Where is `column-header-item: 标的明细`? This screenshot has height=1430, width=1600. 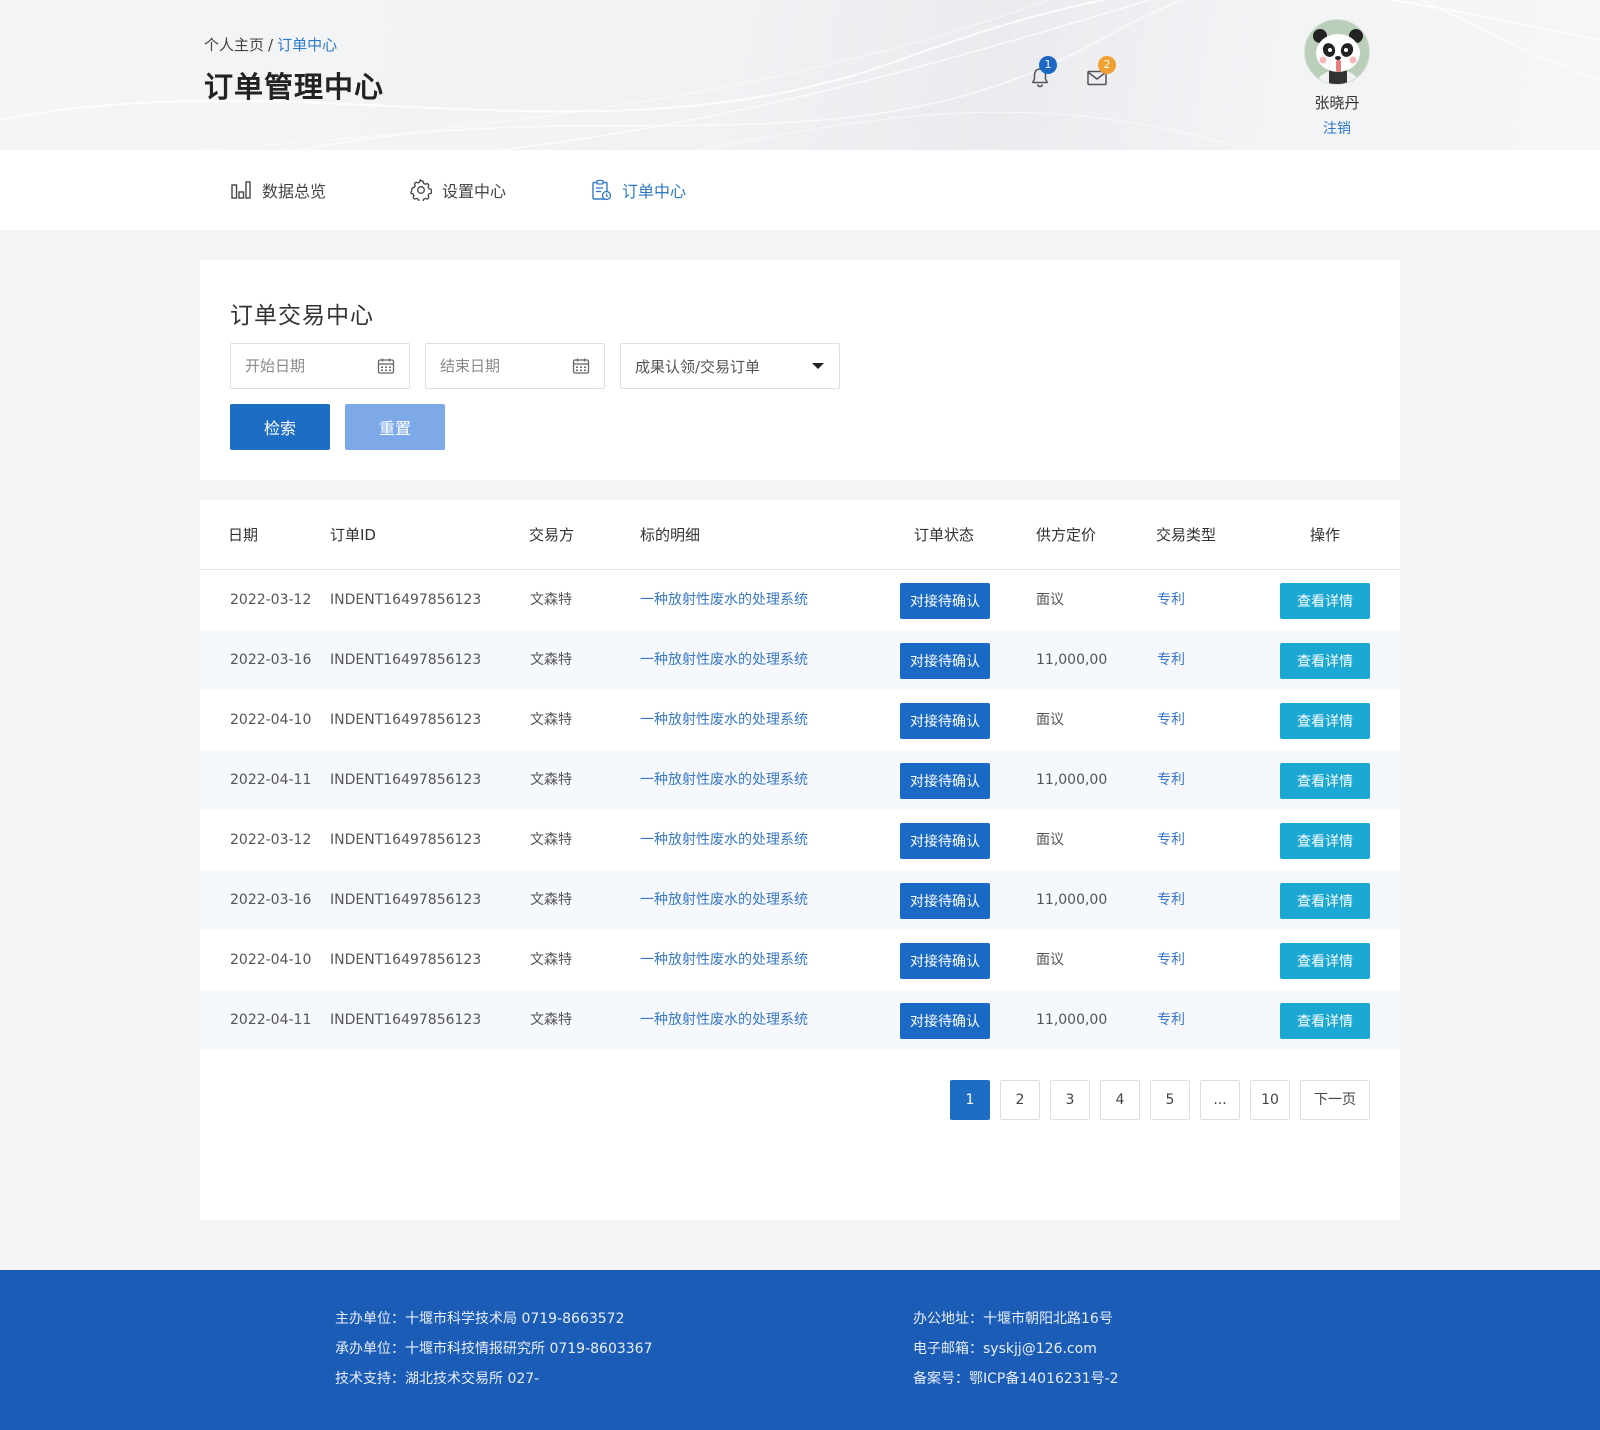
column-header-item: 标的明细 is located at coordinates (670, 535).